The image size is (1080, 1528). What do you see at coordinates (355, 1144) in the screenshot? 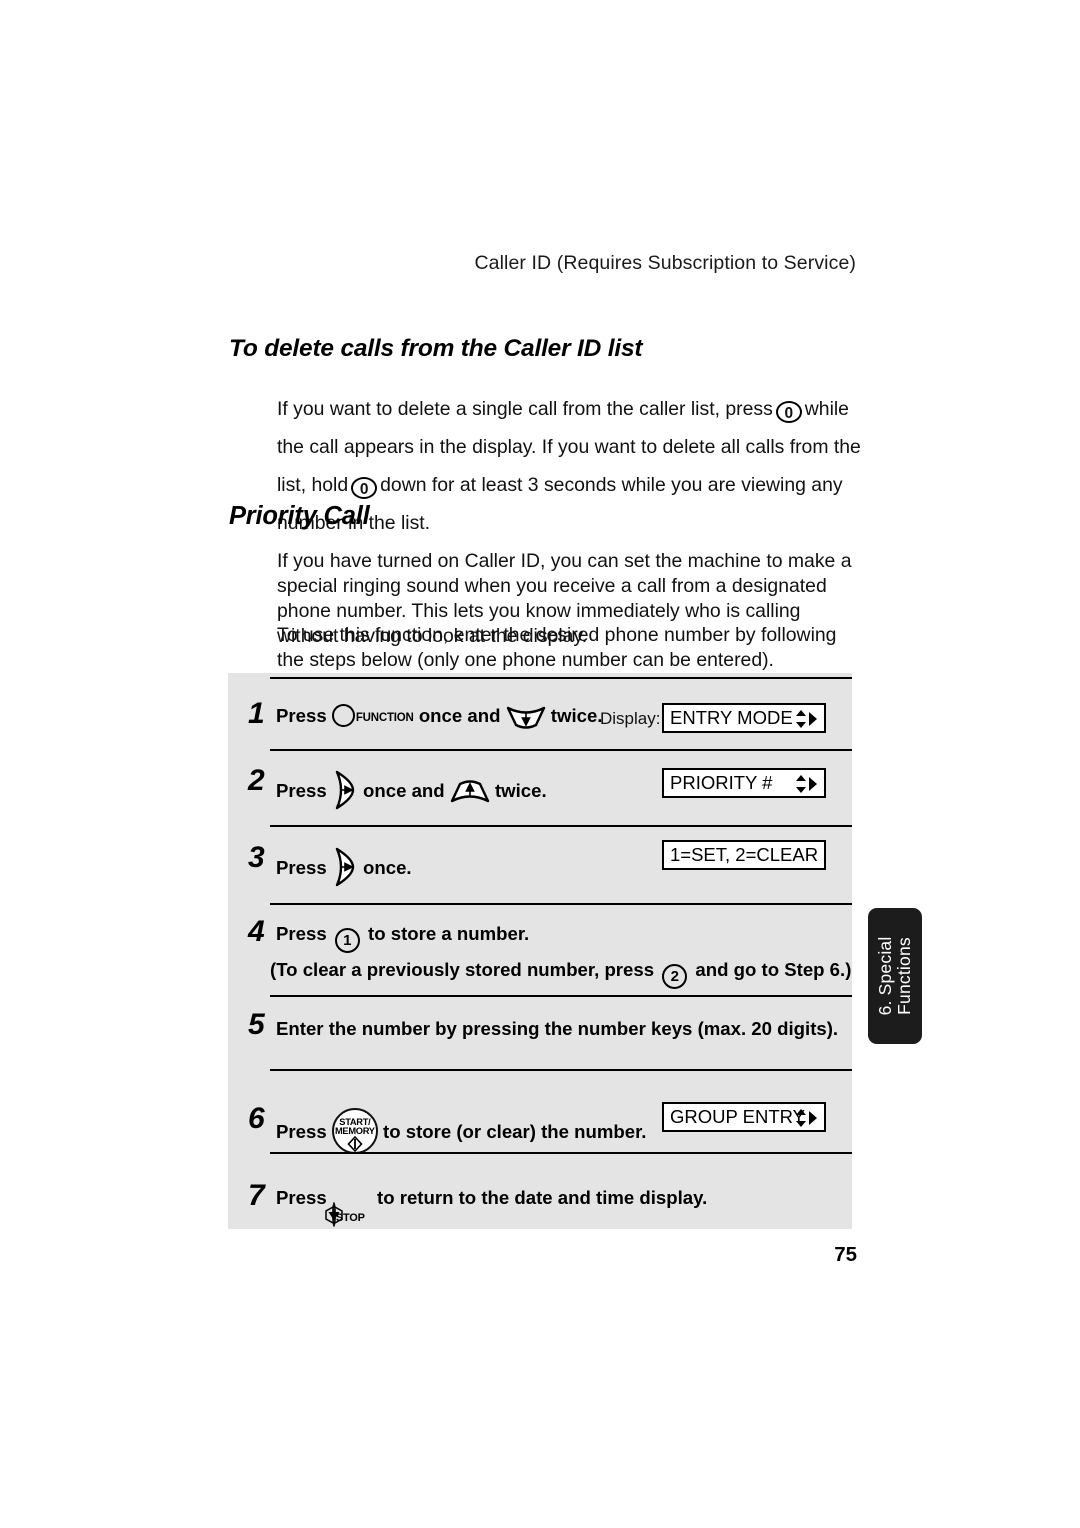
I see `start-diamond-icon` at bounding box center [355, 1144].